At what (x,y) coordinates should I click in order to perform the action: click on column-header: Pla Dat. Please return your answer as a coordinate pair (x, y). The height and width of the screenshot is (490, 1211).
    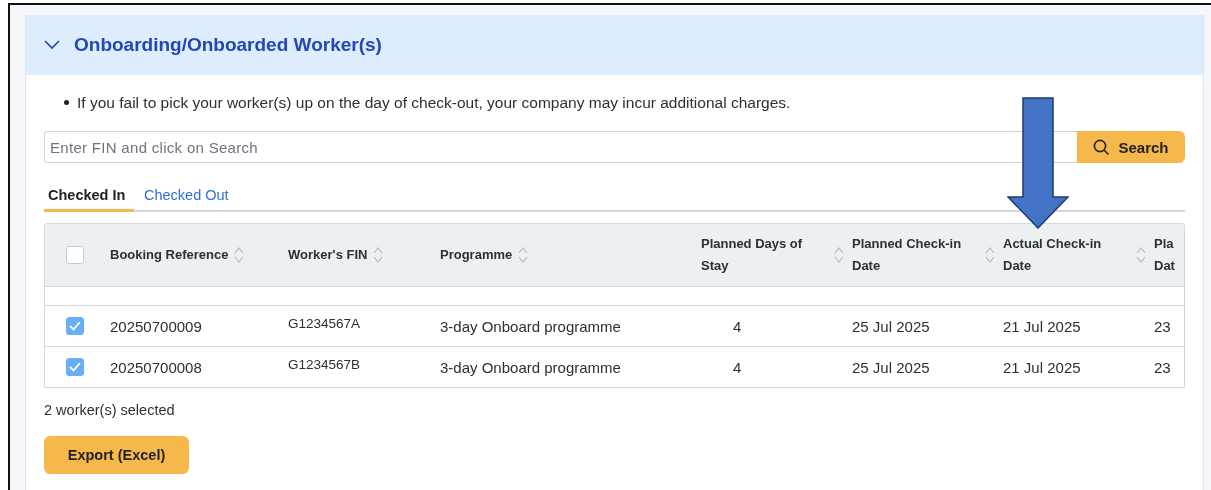
    Looking at the image, I should click on (1164, 255).